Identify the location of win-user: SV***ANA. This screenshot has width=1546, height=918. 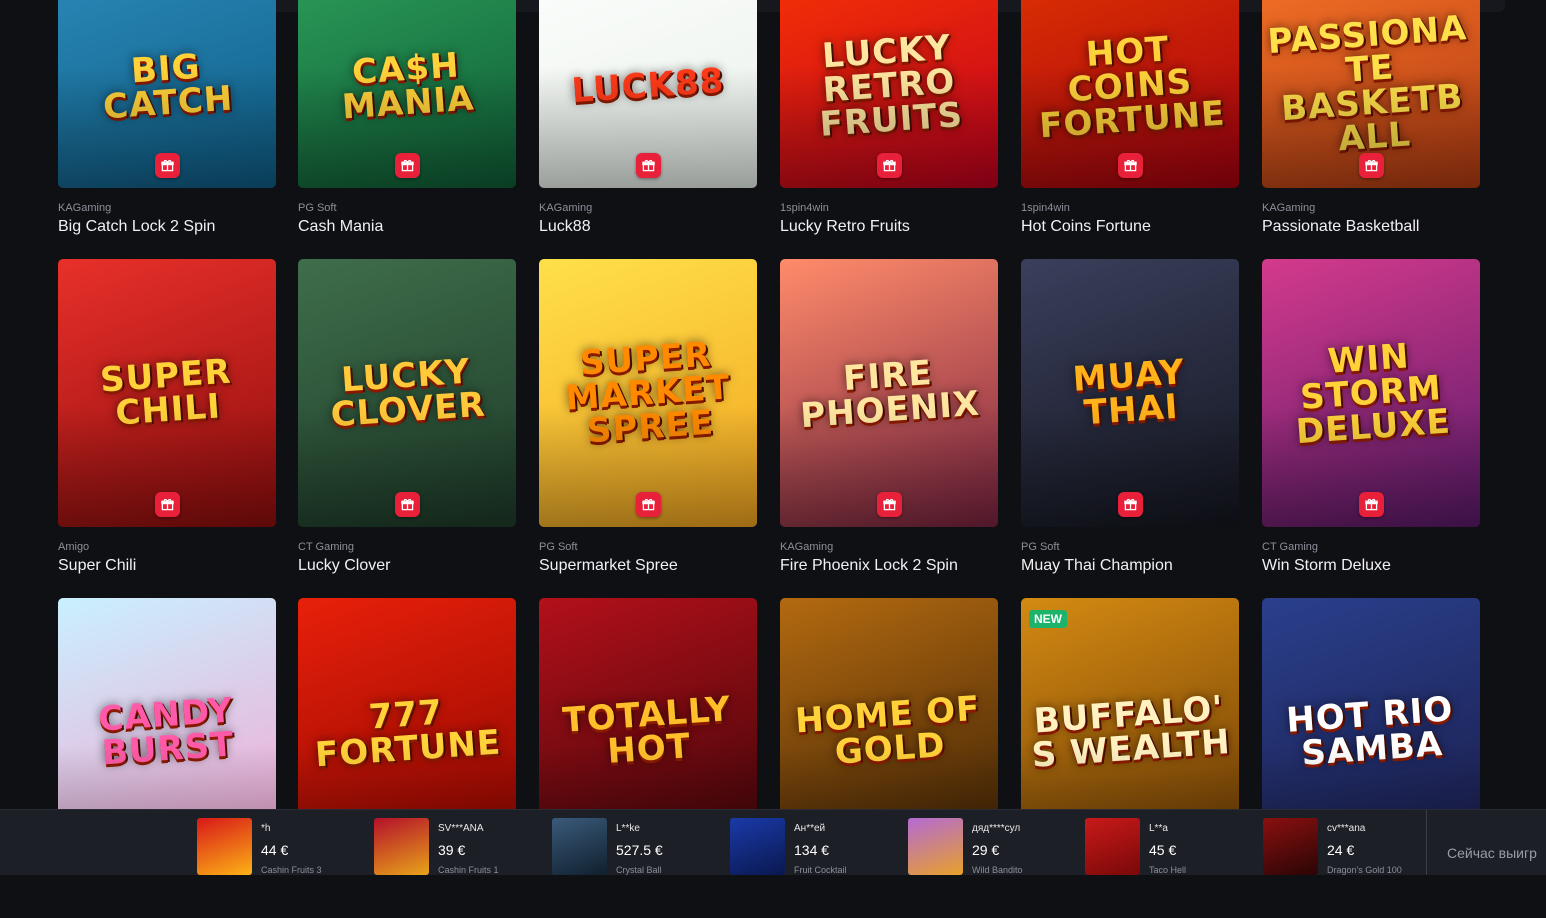
(461, 828).